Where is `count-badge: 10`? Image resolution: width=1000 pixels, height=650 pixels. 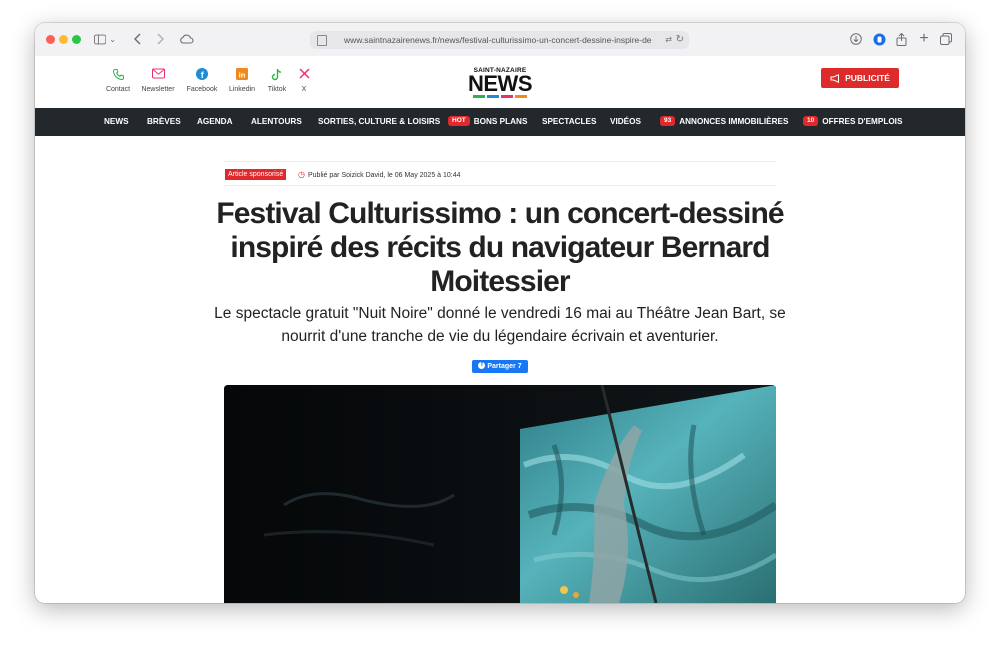 count-badge: 10 is located at coordinates (811, 120).